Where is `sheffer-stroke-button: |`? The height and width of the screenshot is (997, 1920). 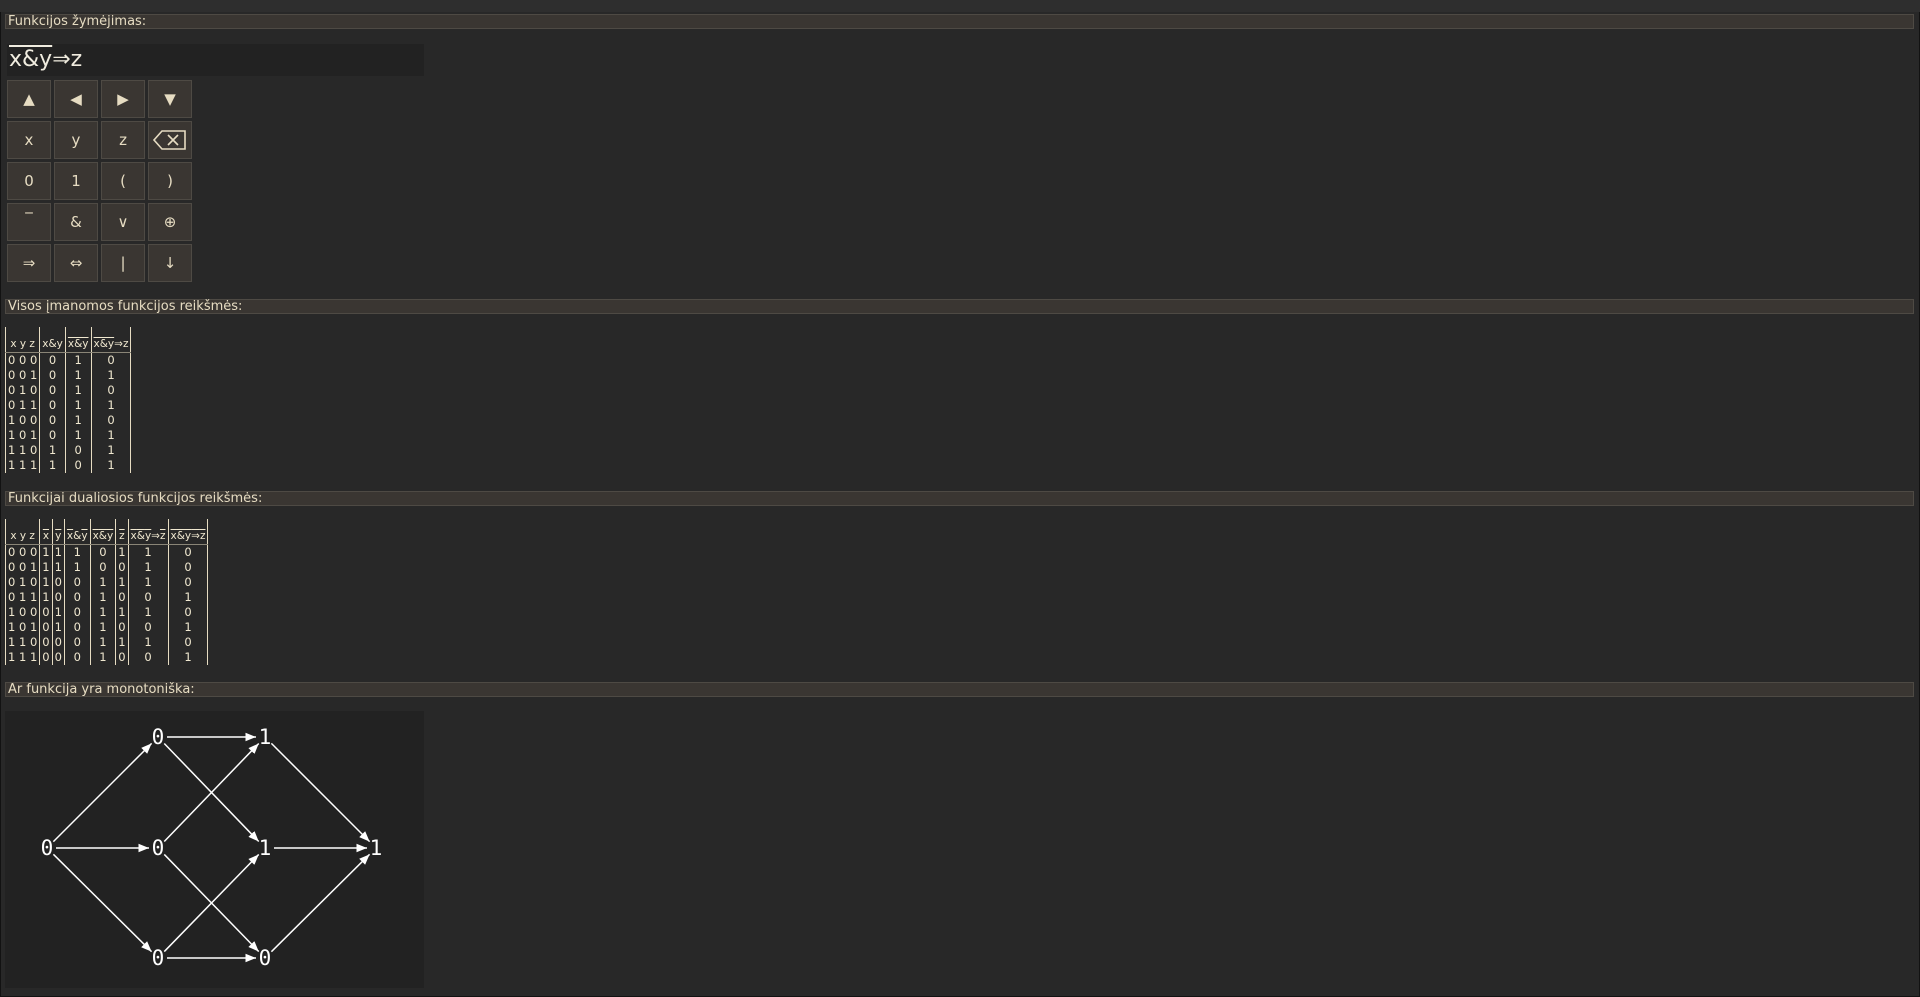
sheffer-stroke-button: | is located at coordinates (123, 263).